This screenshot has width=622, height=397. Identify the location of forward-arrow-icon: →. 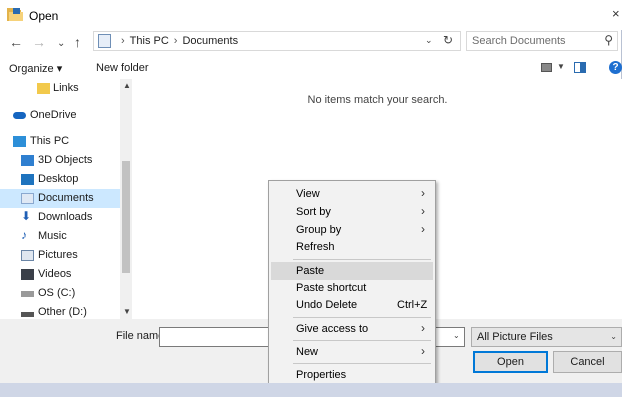
(39, 42).